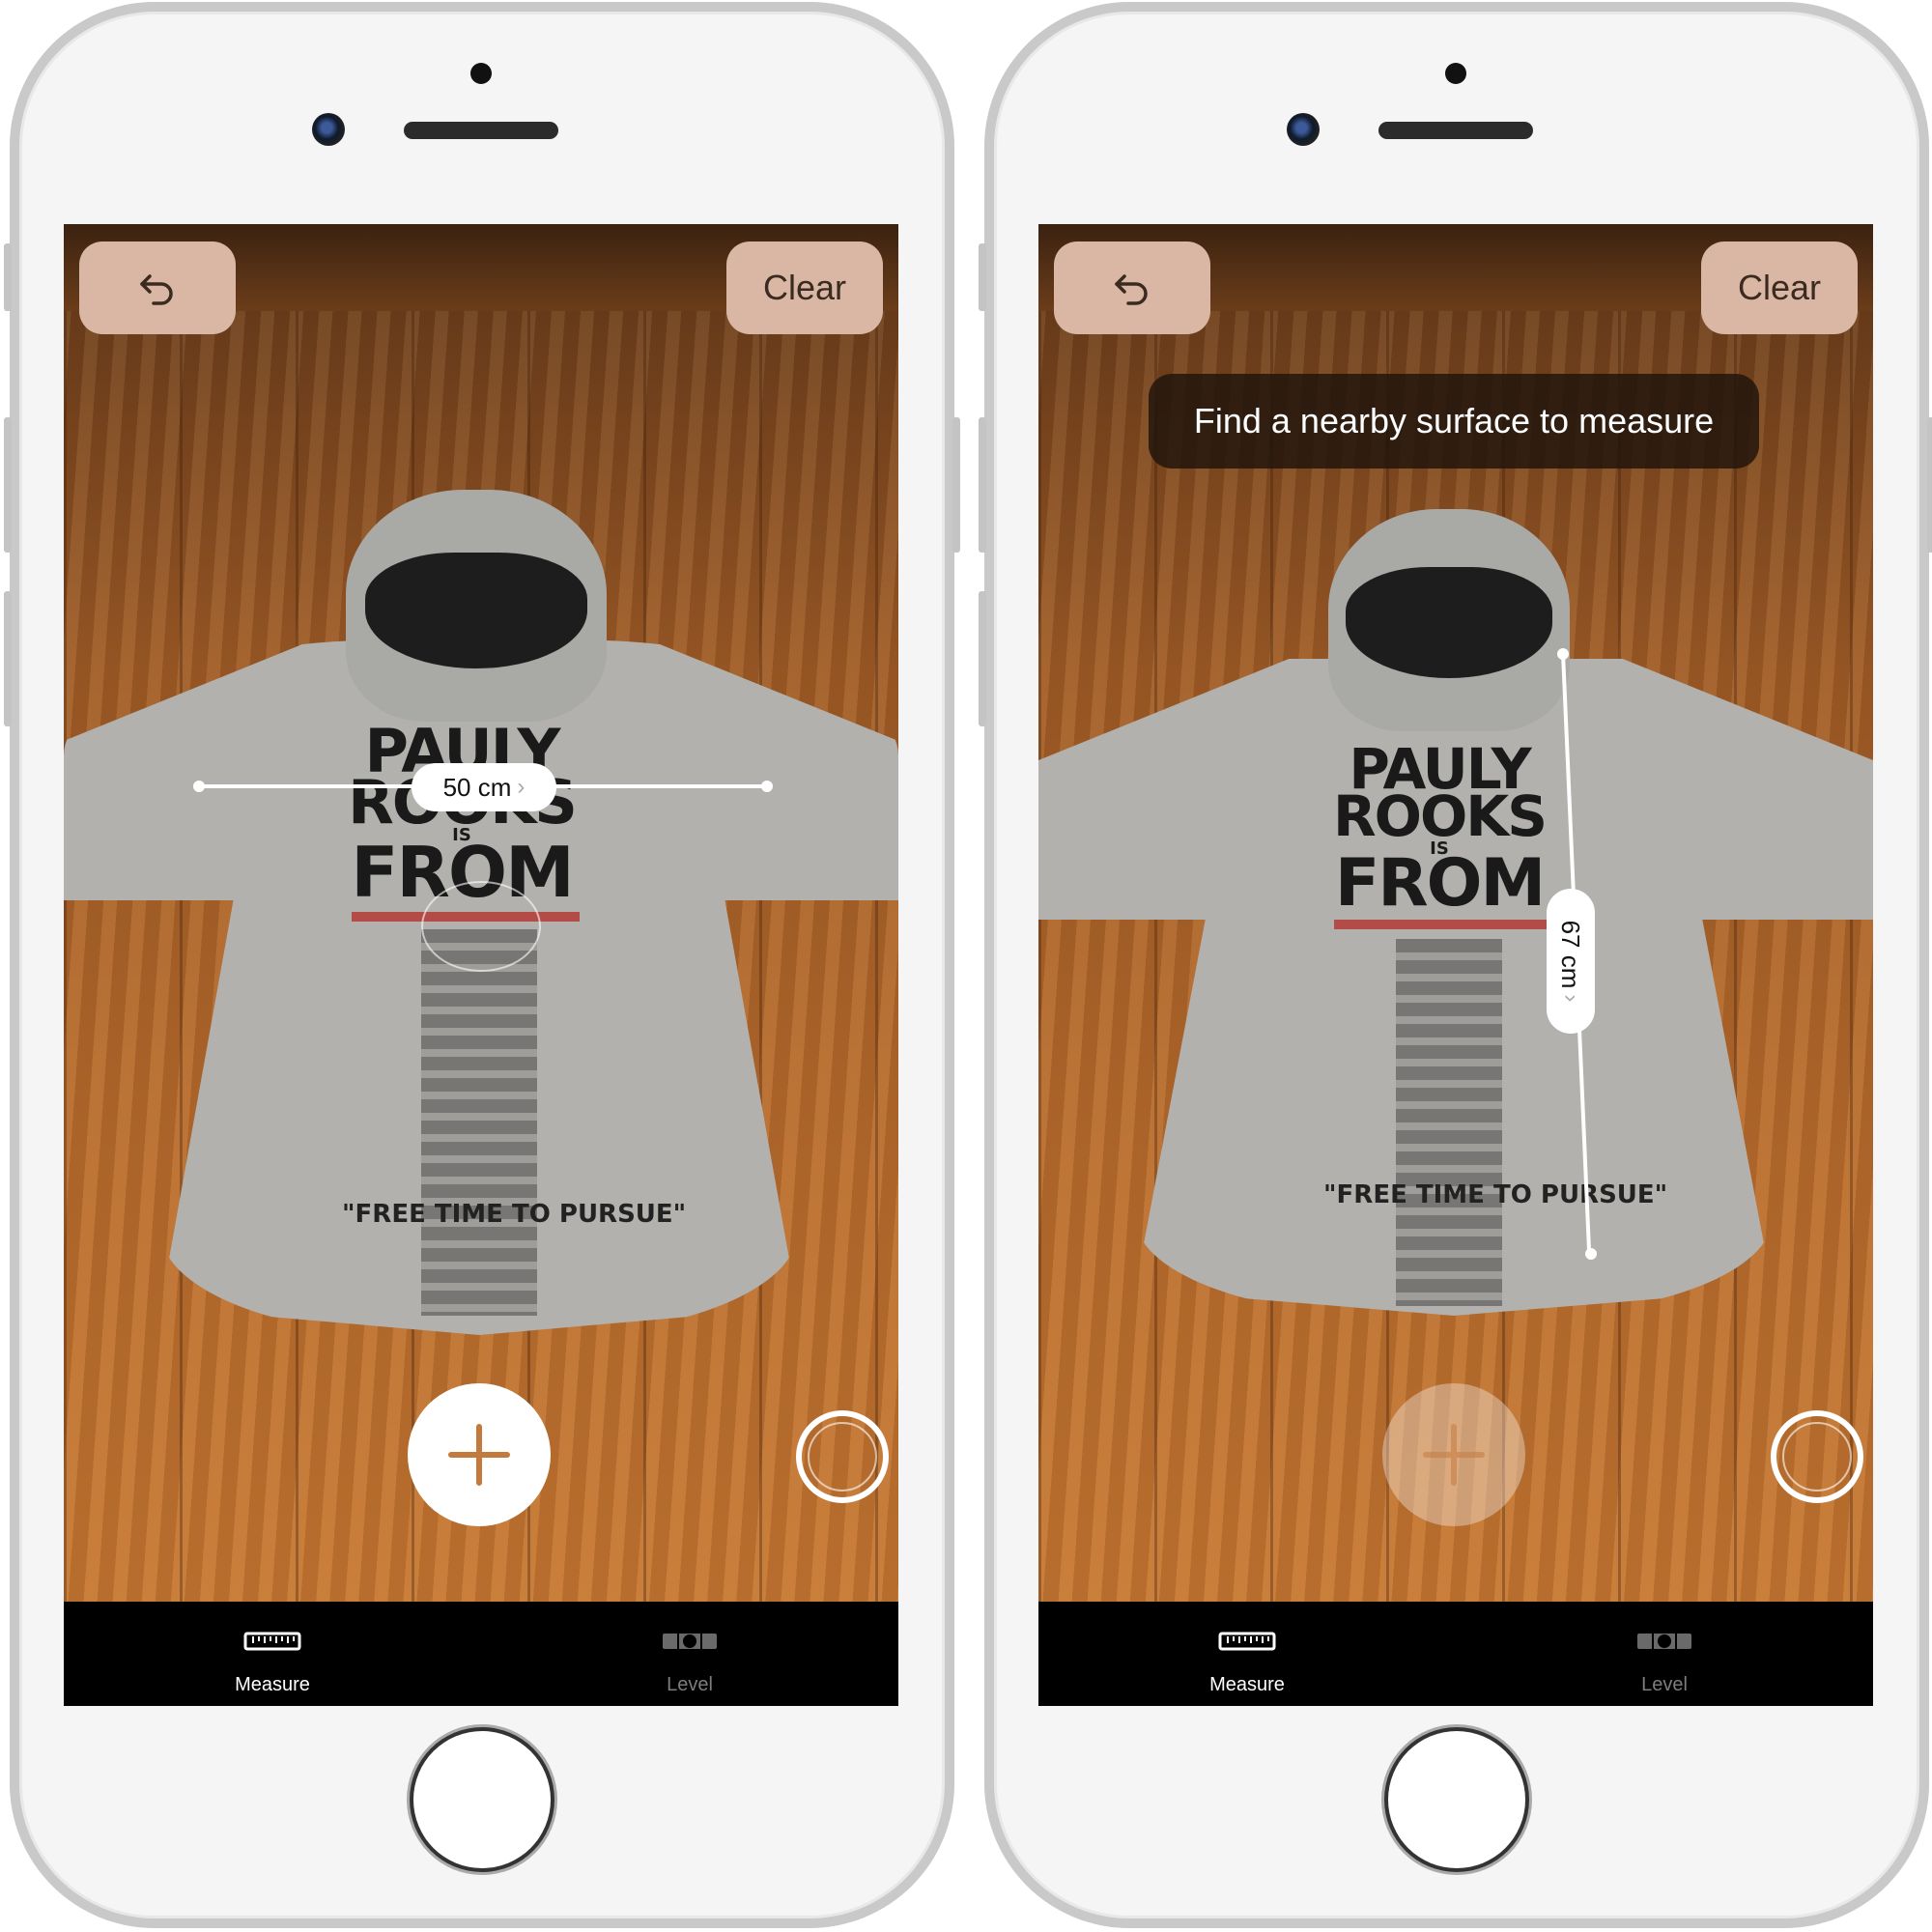 The height and width of the screenshot is (1932, 1932). I want to click on measurement-label: 50 cm ›, so click(484, 787).